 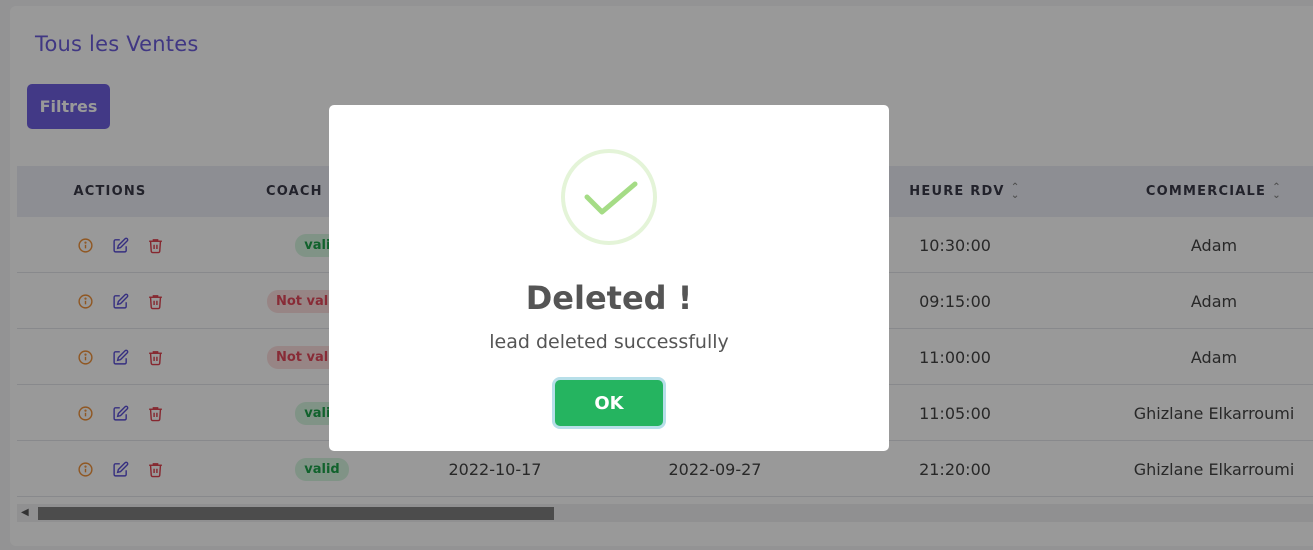 What do you see at coordinates (609, 197) in the screenshot?
I see `success-check-icon` at bounding box center [609, 197].